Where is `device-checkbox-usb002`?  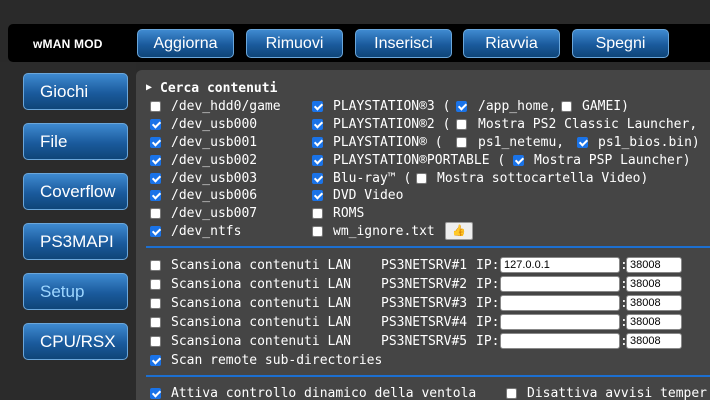
device-checkbox-usb002 is located at coordinates (155, 160).